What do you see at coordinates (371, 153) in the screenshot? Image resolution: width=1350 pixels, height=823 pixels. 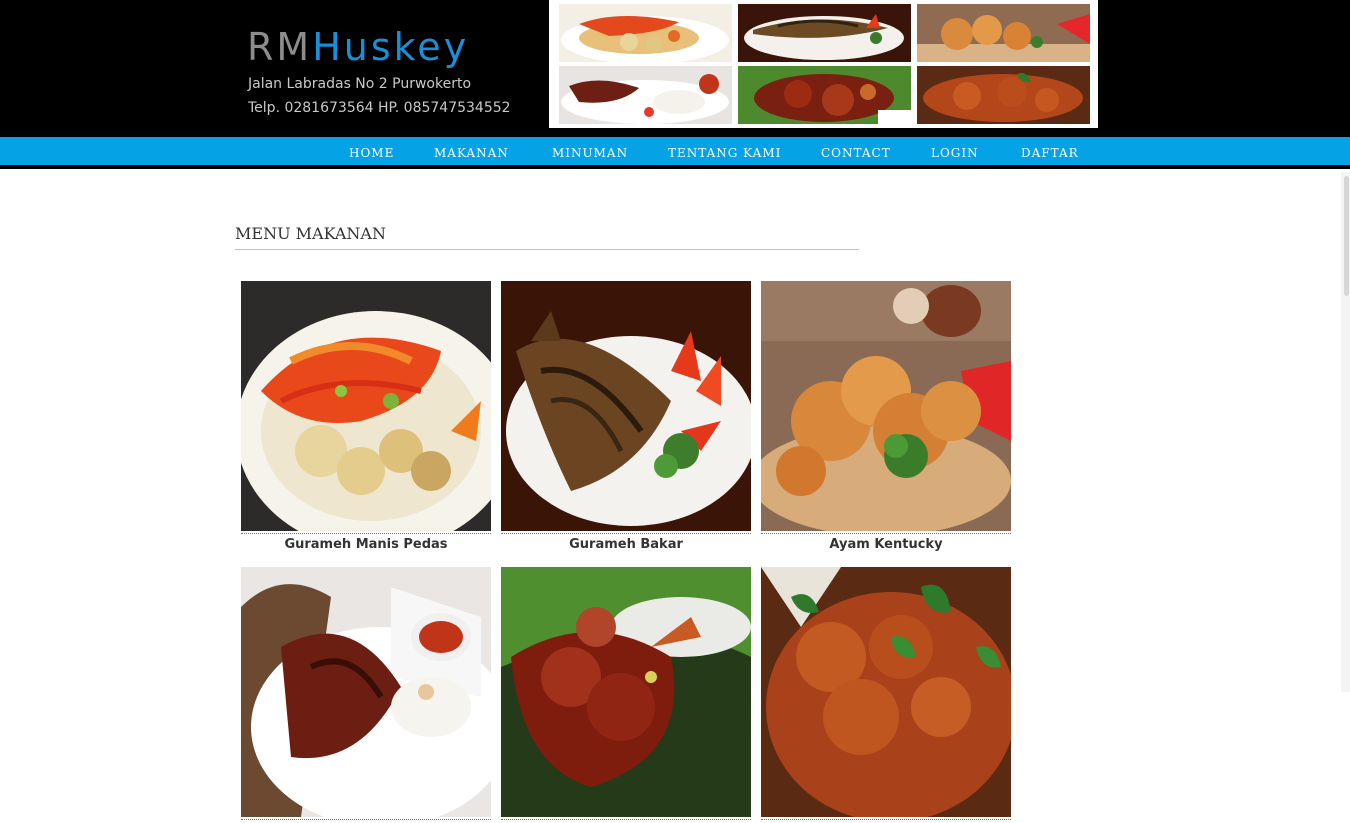 I see `nav-home: HOME` at bounding box center [371, 153].